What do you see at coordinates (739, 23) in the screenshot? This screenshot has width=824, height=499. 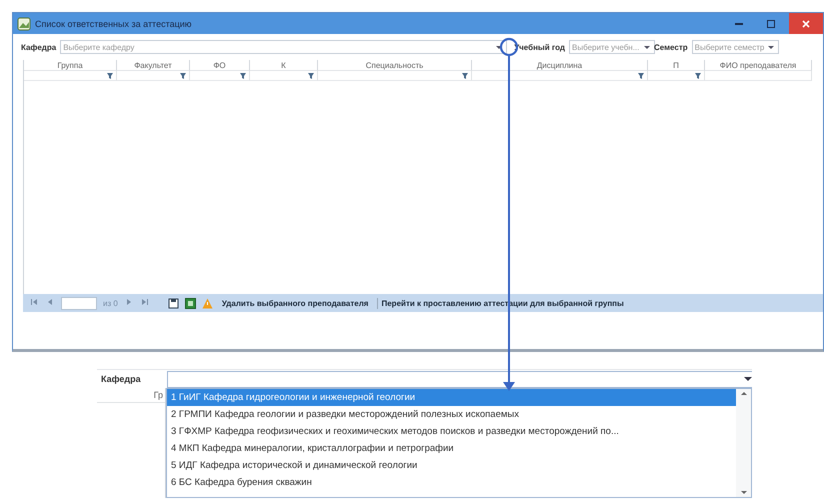 I see `minimize-icon` at bounding box center [739, 23].